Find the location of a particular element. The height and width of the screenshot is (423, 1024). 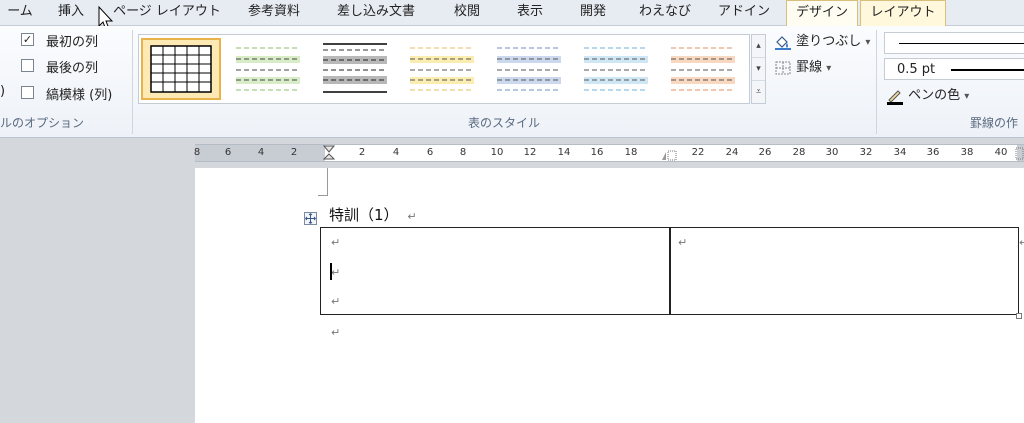

last-column-checkbox is located at coordinates (27, 65).